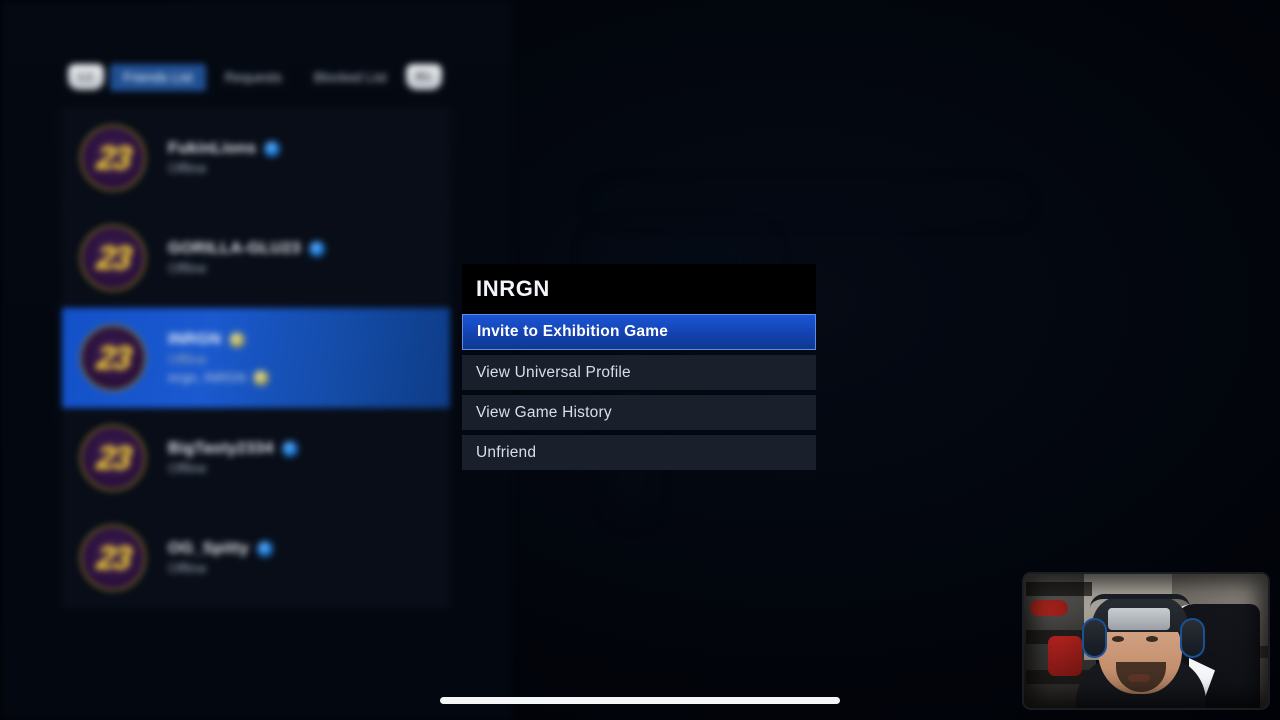 This screenshot has height=720, width=1280. Describe the element at coordinates (218, 358) in the screenshot. I see `friend-meta: INRGN Offline inrgn, INRGN` at that location.